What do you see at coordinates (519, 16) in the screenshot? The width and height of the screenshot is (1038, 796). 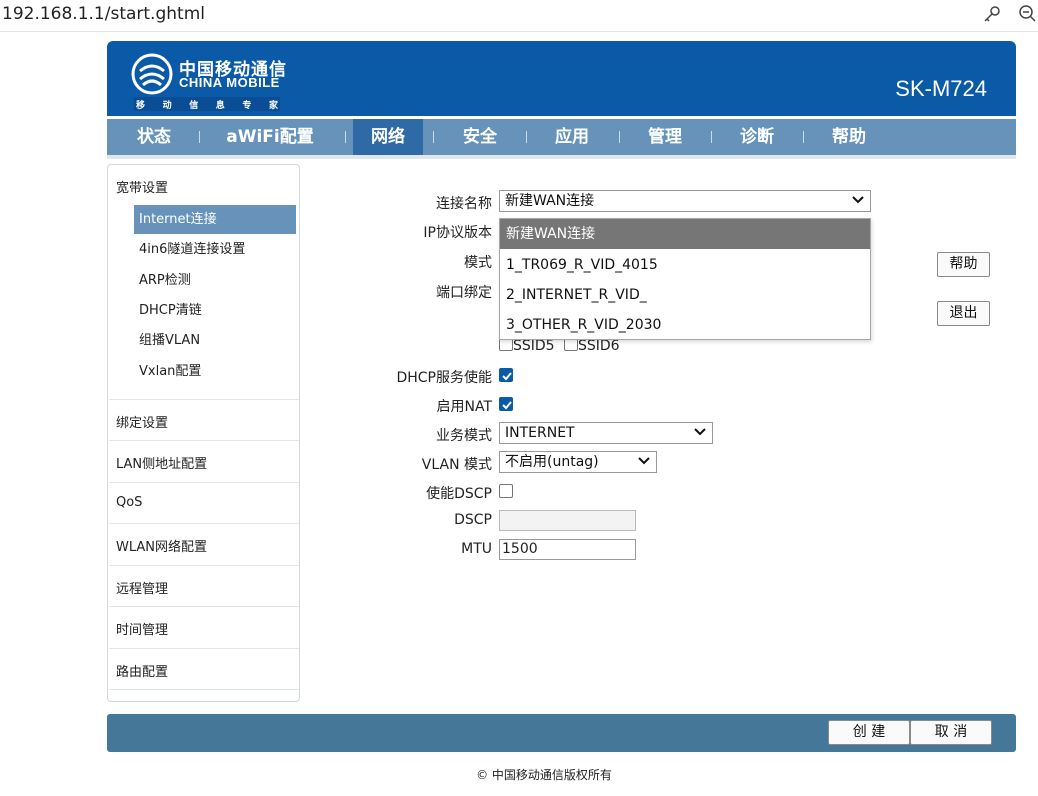 I see `browser-address-bar: 192.168.1.1/start.ghtml` at bounding box center [519, 16].